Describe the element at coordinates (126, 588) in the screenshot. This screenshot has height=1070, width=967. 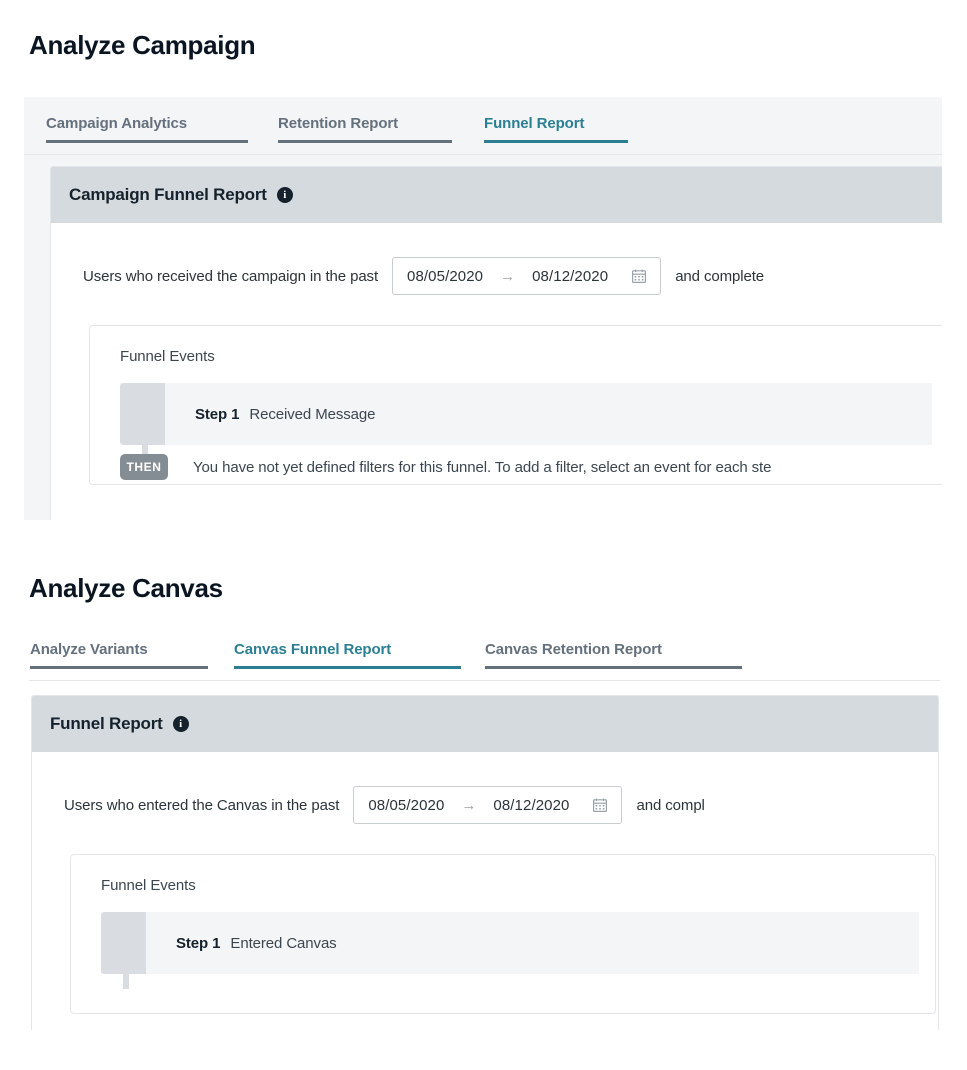
I see `page-title-analyze-canvas: Analyze Canvas` at that location.